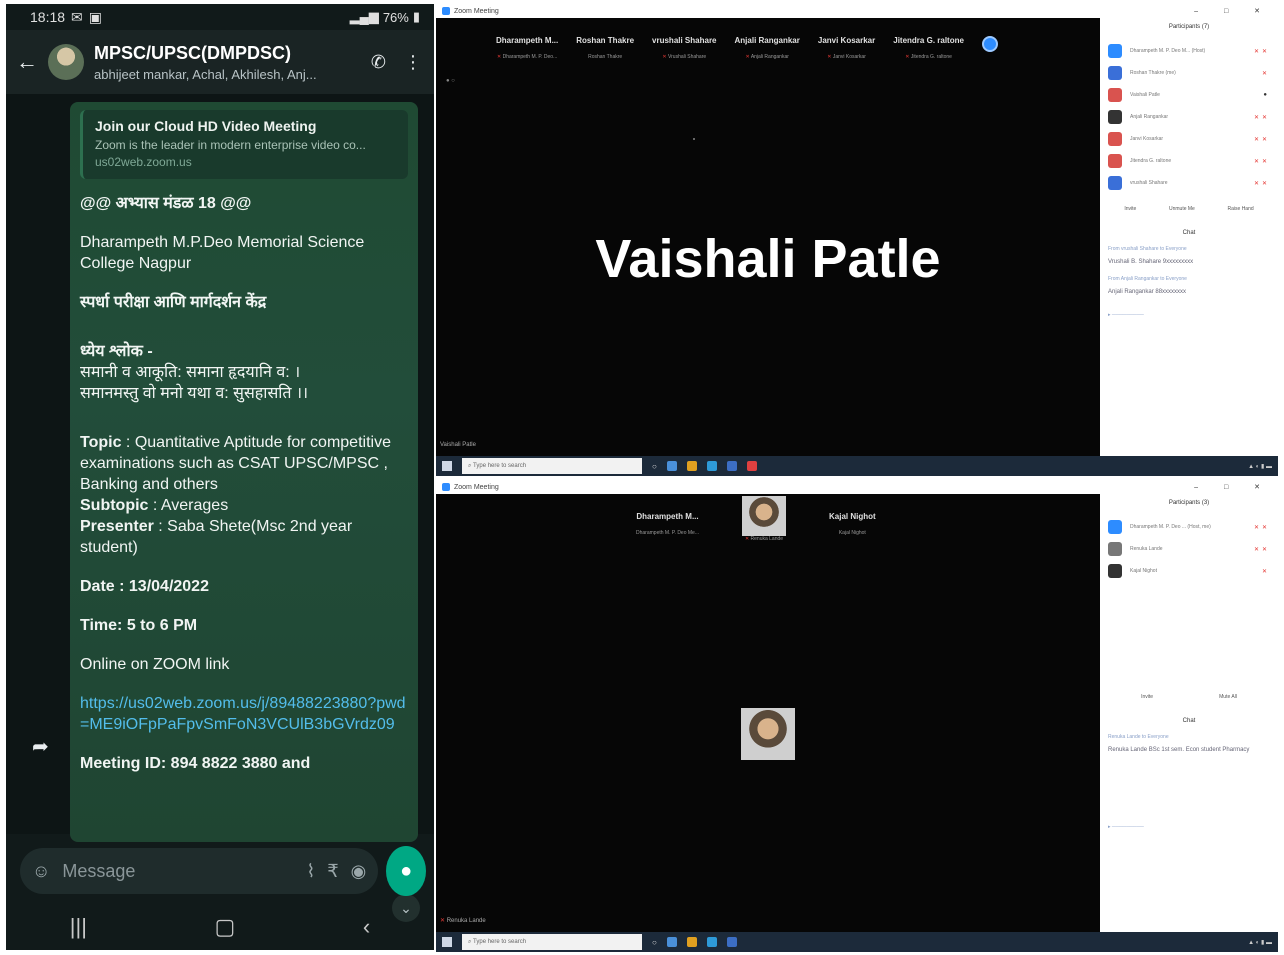 The height and width of the screenshot is (955, 1284). I want to click on strip-tile: Janvi Kosarkar ✕ Janvi Kosarkar, so click(846, 48).